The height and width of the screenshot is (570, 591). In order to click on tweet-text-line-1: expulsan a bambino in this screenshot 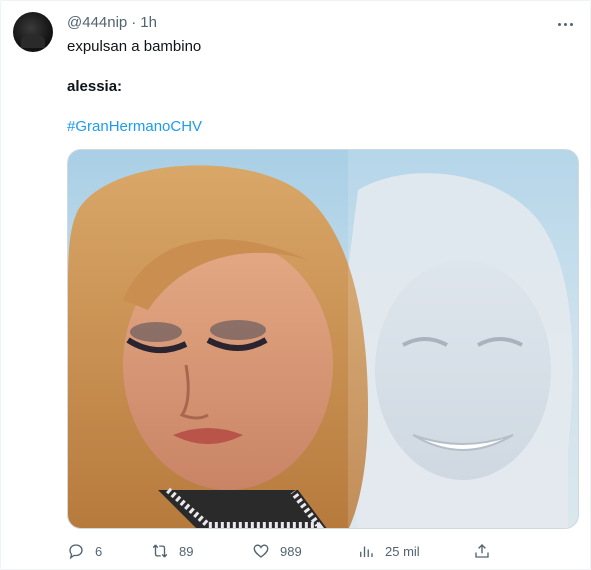, I will do `click(134, 46)`.